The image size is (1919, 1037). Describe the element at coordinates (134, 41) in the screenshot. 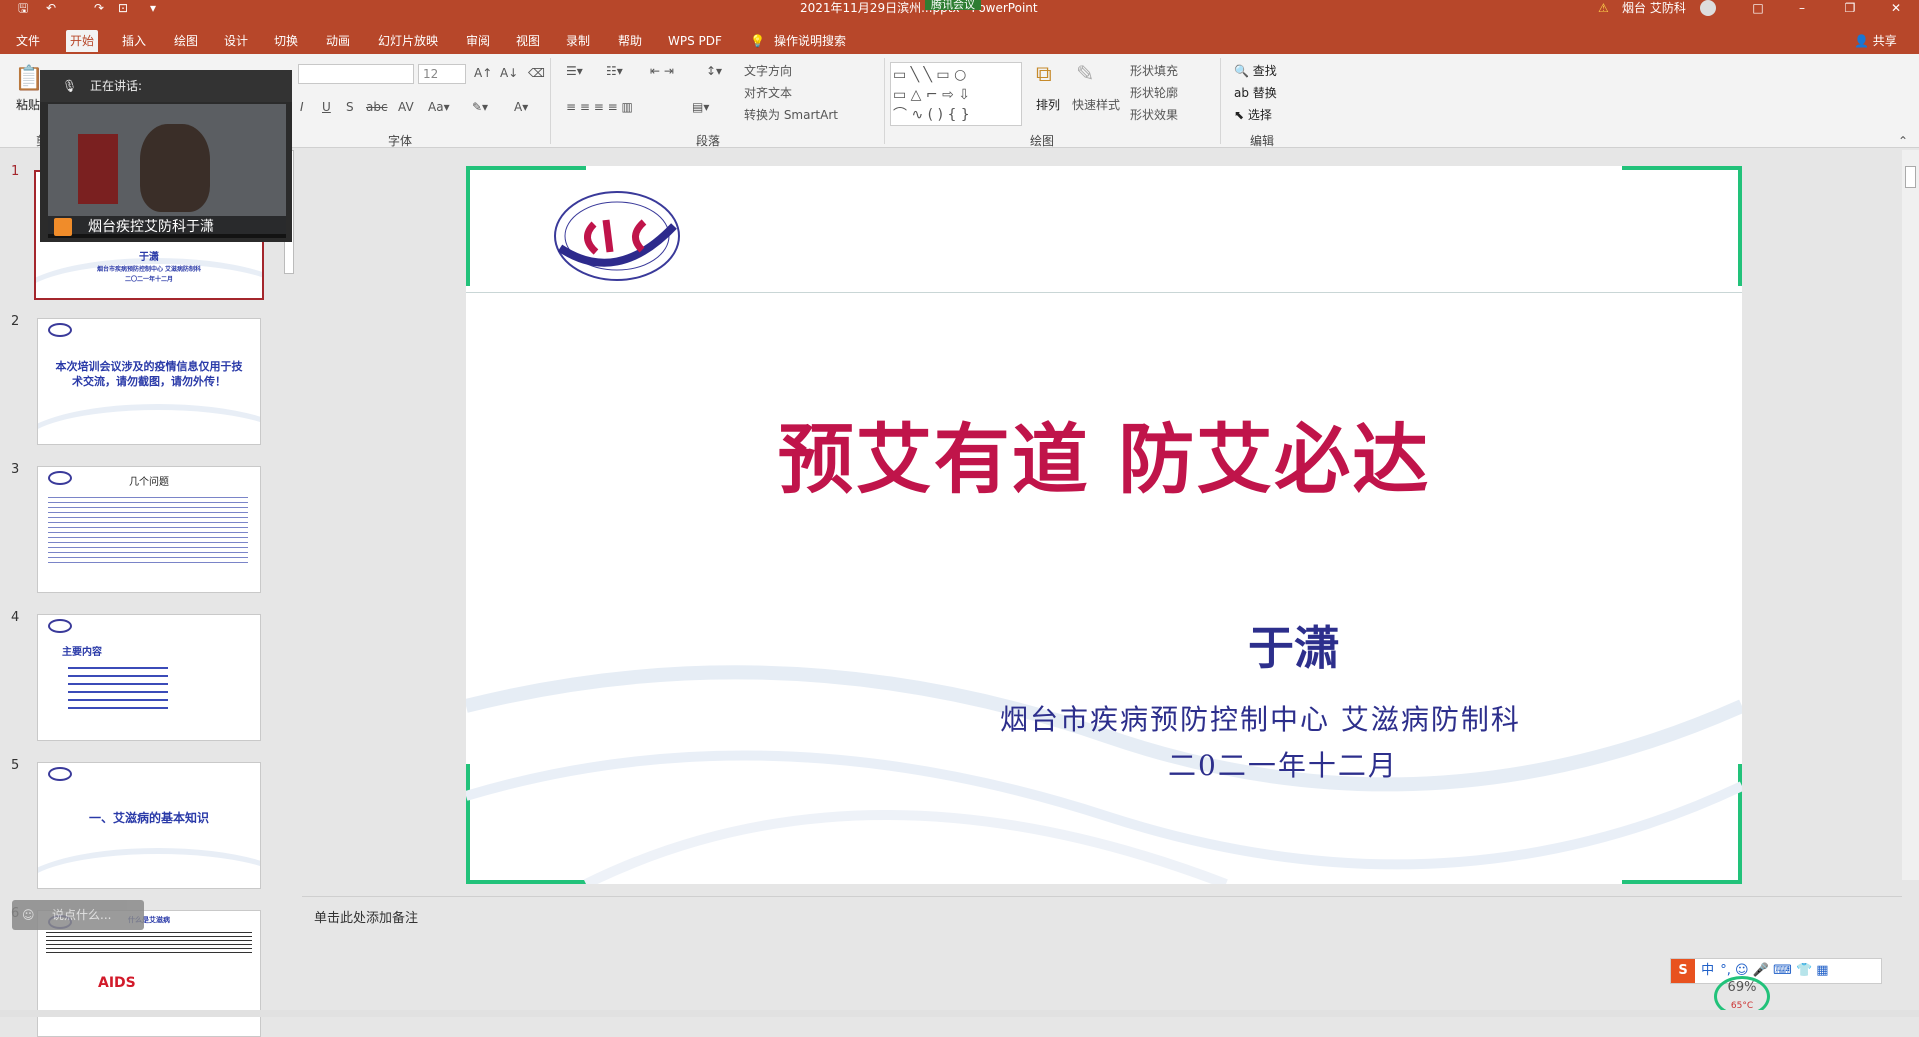

I see `tab-insert: 插入` at that location.